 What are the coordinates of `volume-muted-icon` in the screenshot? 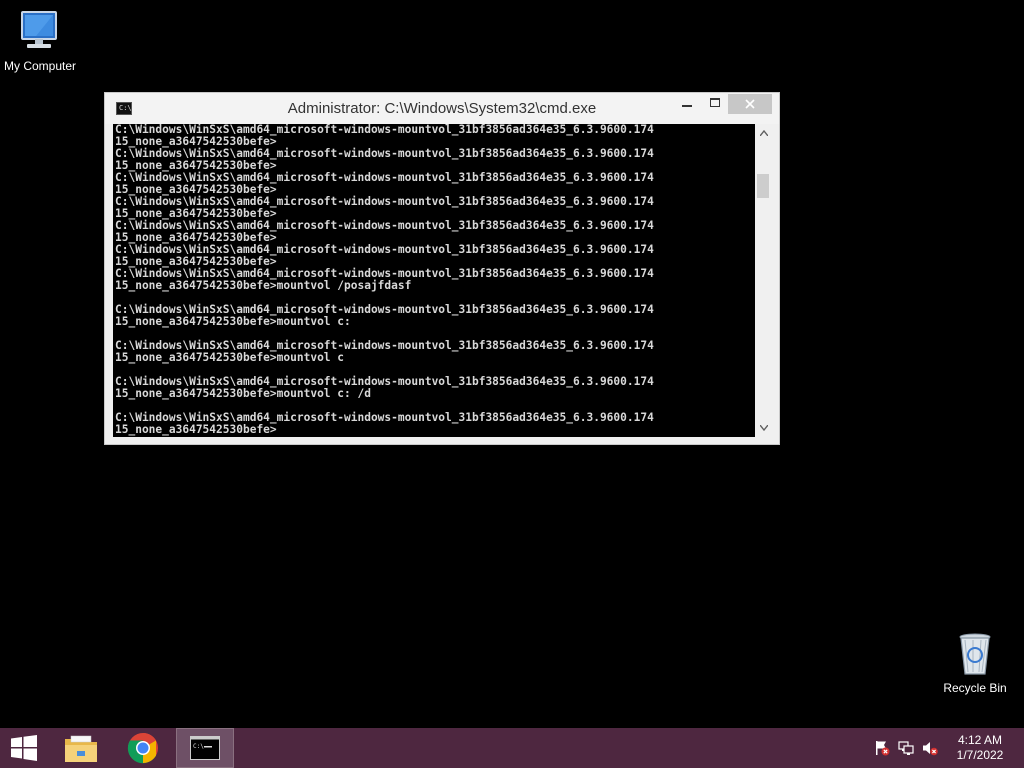 It's located at (930, 748).